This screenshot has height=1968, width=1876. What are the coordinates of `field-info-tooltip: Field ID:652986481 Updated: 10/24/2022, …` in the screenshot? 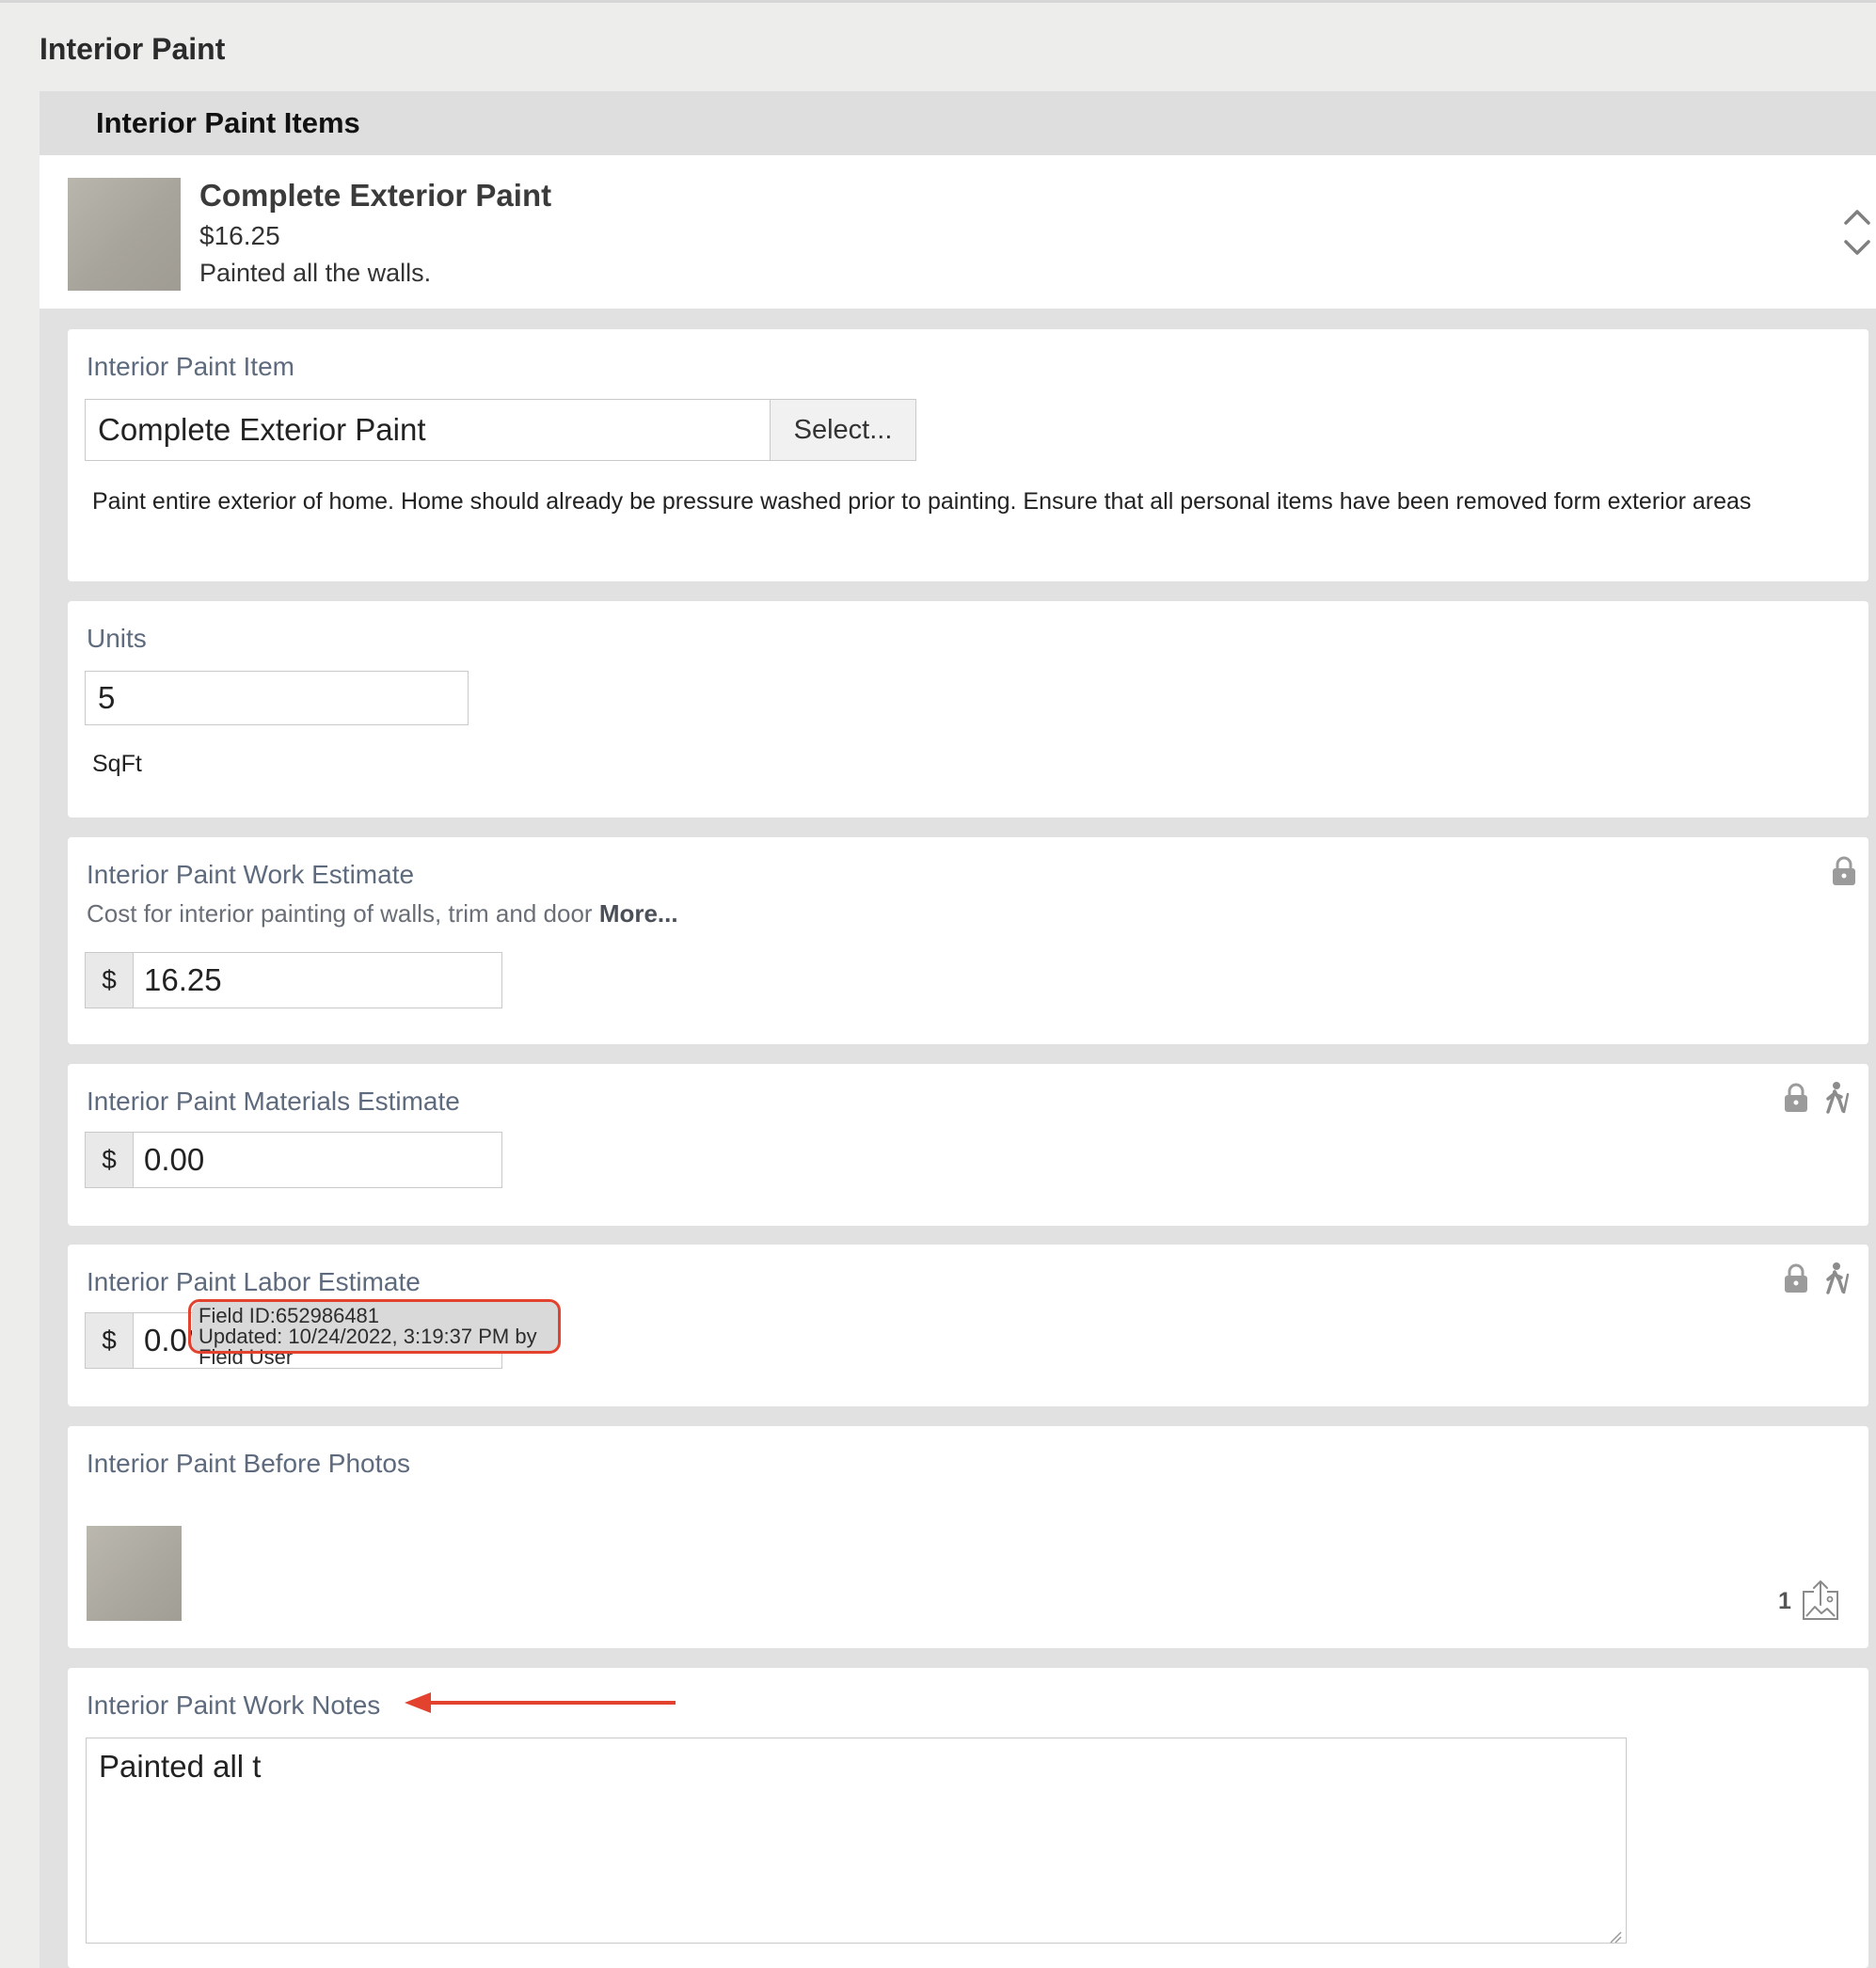 It's located at (375, 1335).